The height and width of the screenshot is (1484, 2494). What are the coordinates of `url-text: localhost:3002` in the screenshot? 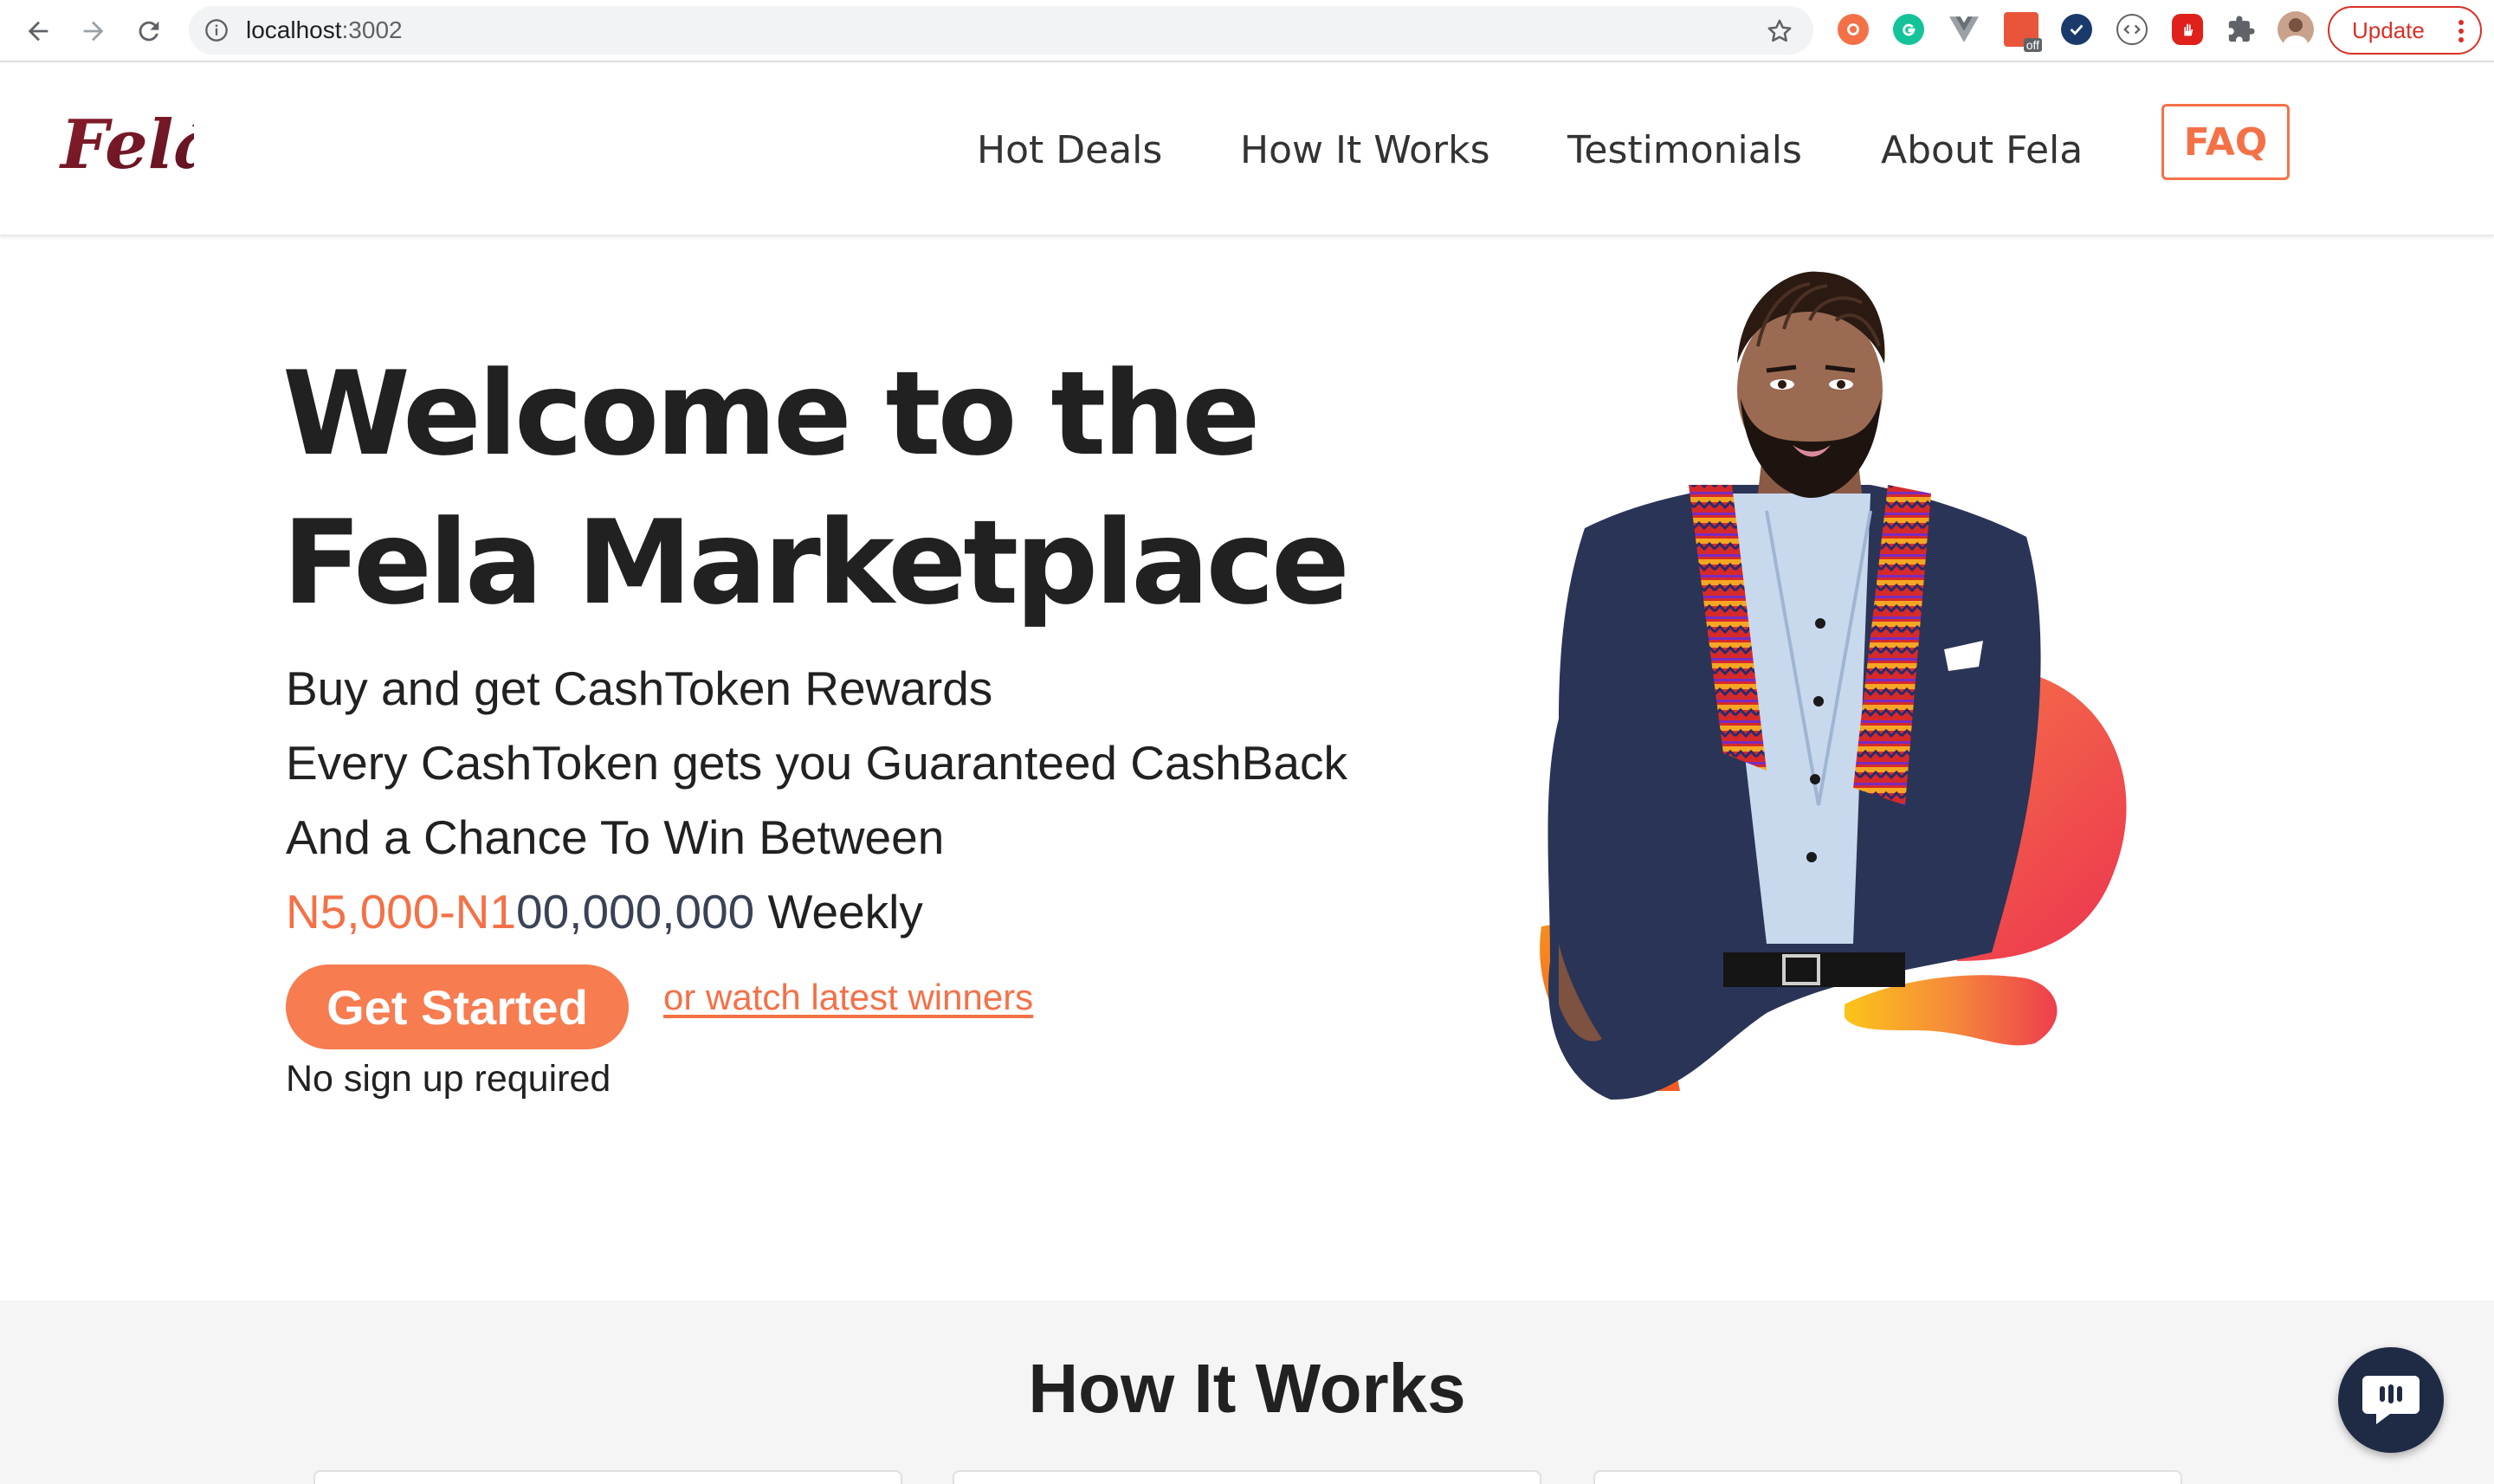 It's located at (324, 29).